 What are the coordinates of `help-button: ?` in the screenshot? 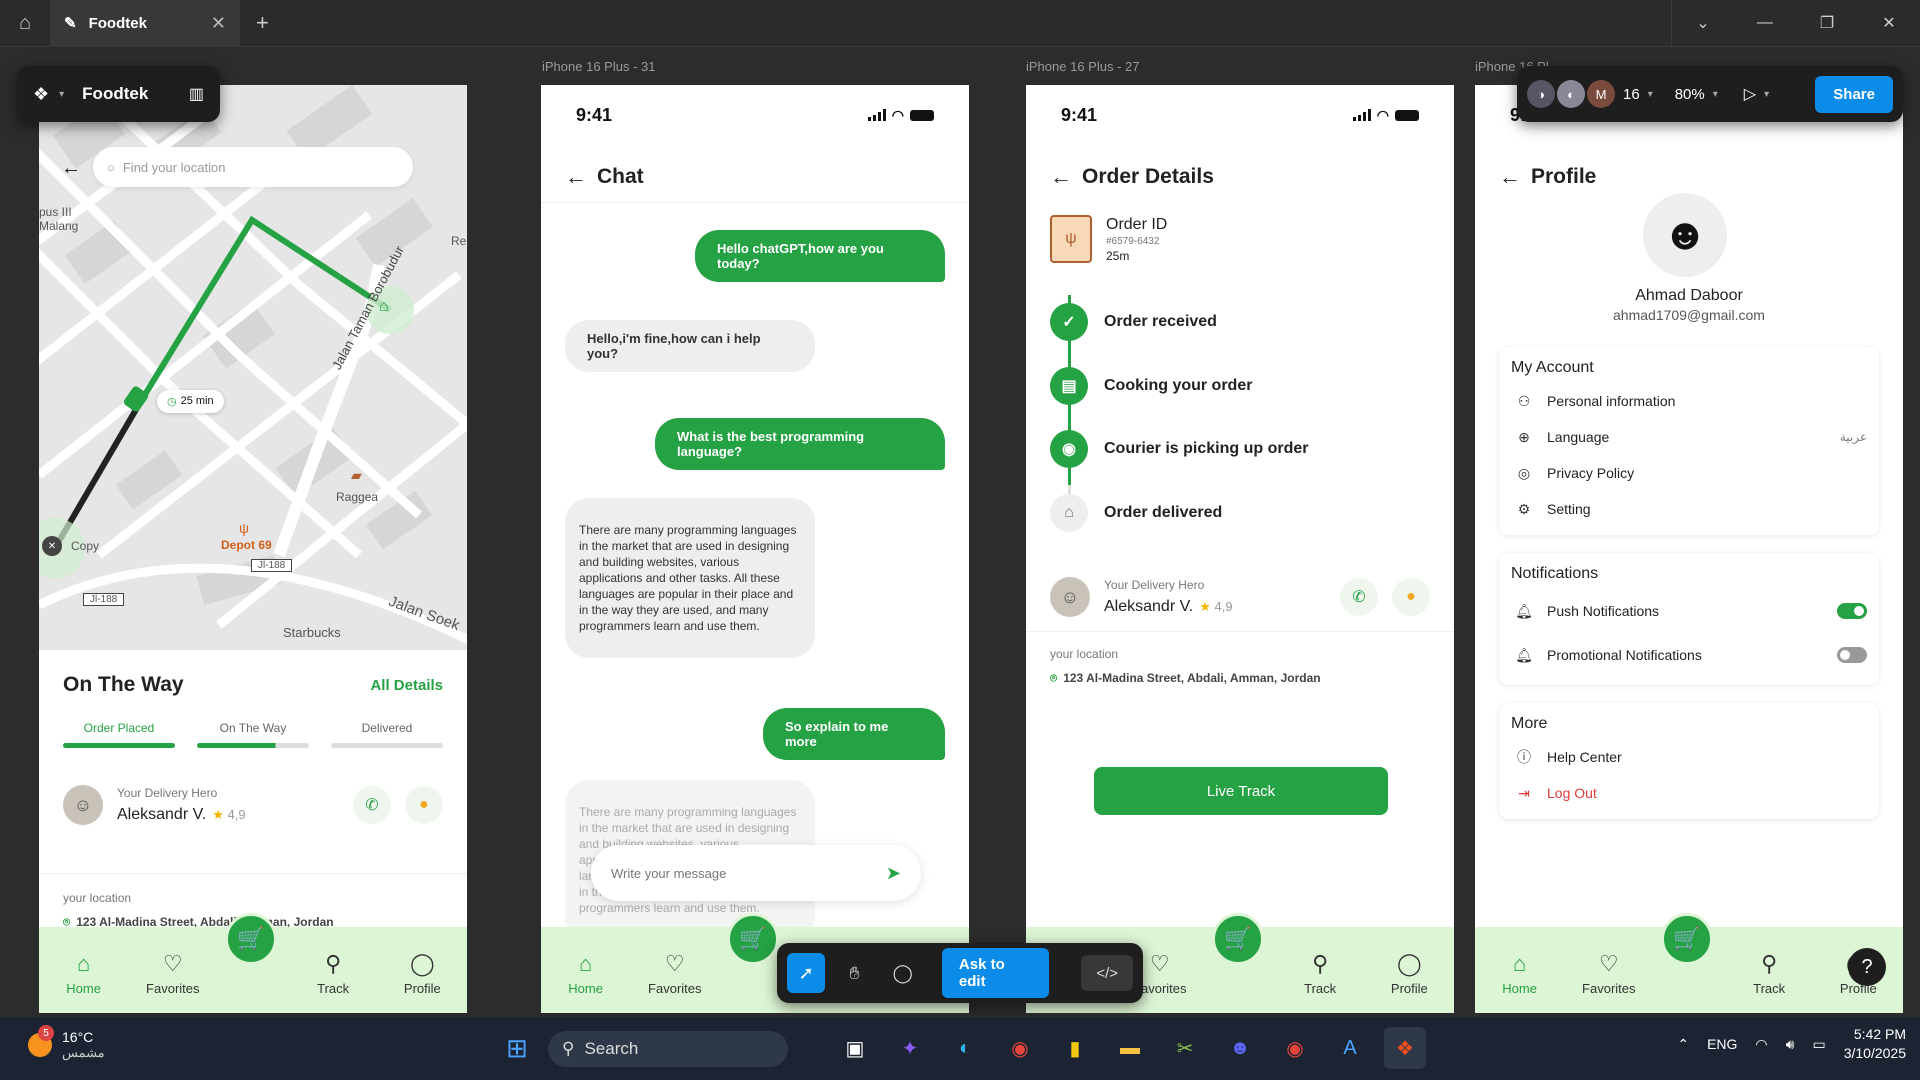 It's located at (1867, 967).